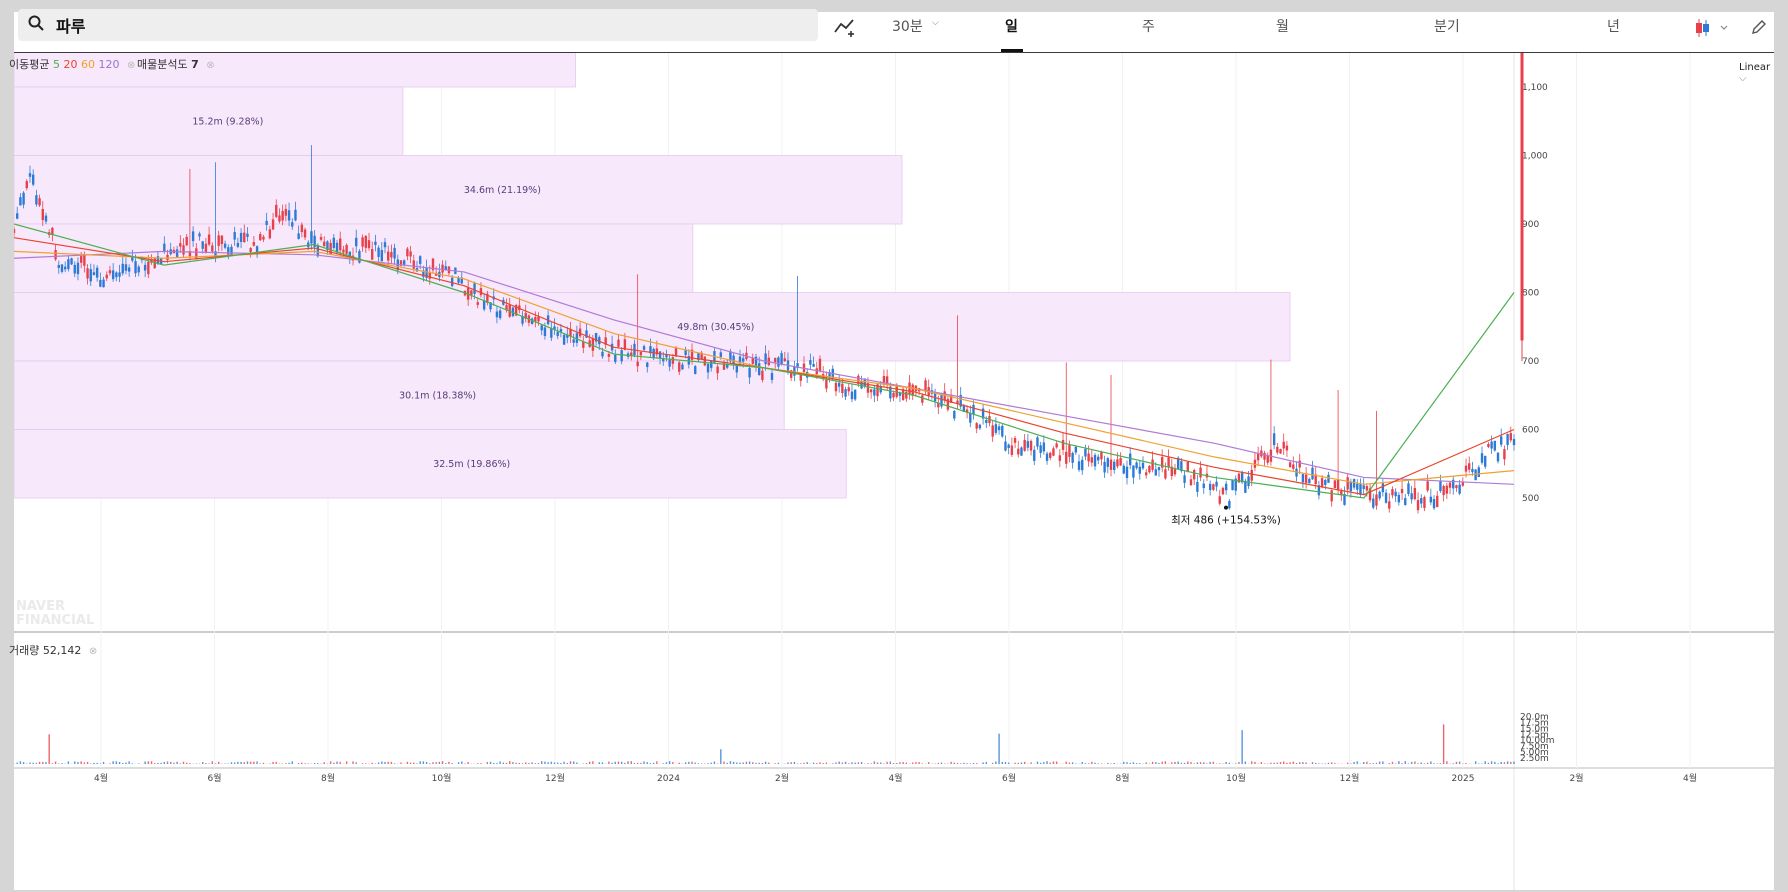 This screenshot has height=892, width=1788. Describe the element at coordinates (1011, 26) in the screenshot. I see `tab-day: 일` at that location.